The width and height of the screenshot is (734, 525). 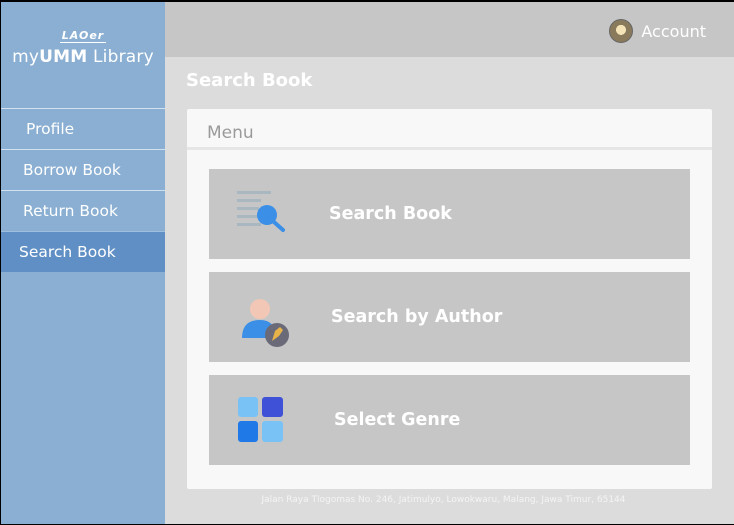 What do you see at coordinates (417, 317) in the screenshot?
I see `card-label: Search by Author` at bounding box center [417, 317].